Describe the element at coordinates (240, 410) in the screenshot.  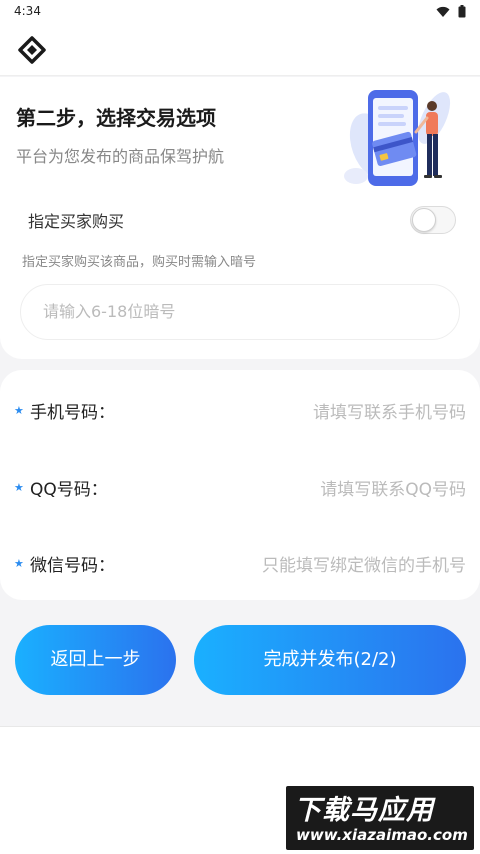
I see `phone-field: ★ 手机号码： 请填写联系手机号码` at that location.